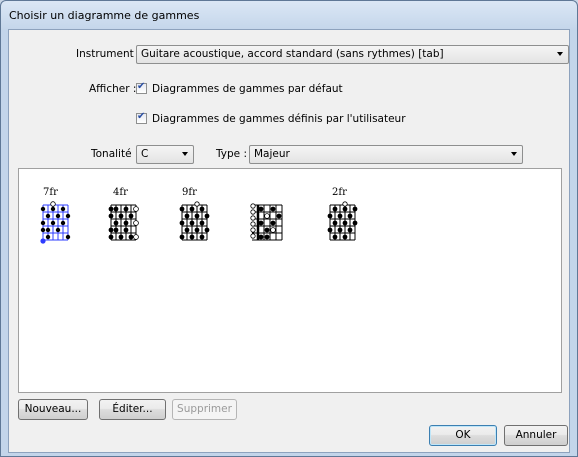 This screenshot has width=578, height=457. Describe the element at coordinates (120, 192) in the screenshot. I see `diagram-2-fret-label: 4fr` at that location.